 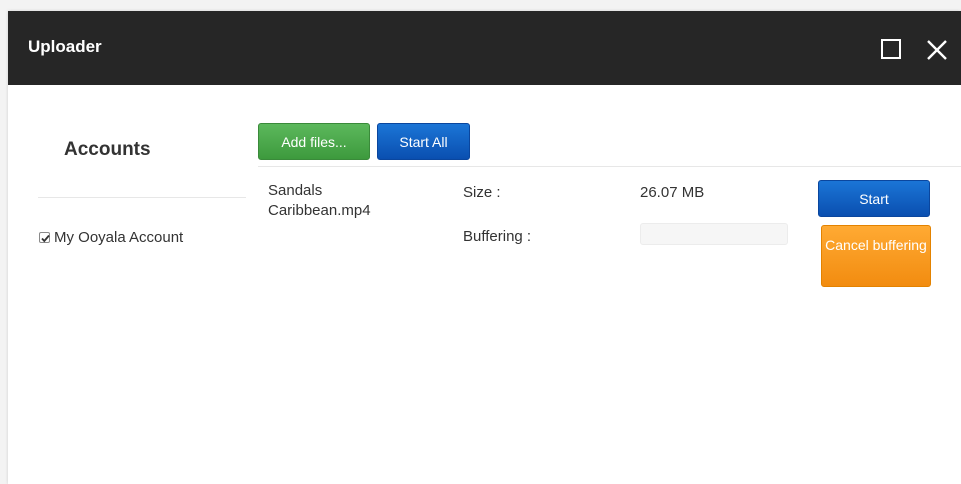 I want to click on maximize-icon, so click(x=891, y=49).